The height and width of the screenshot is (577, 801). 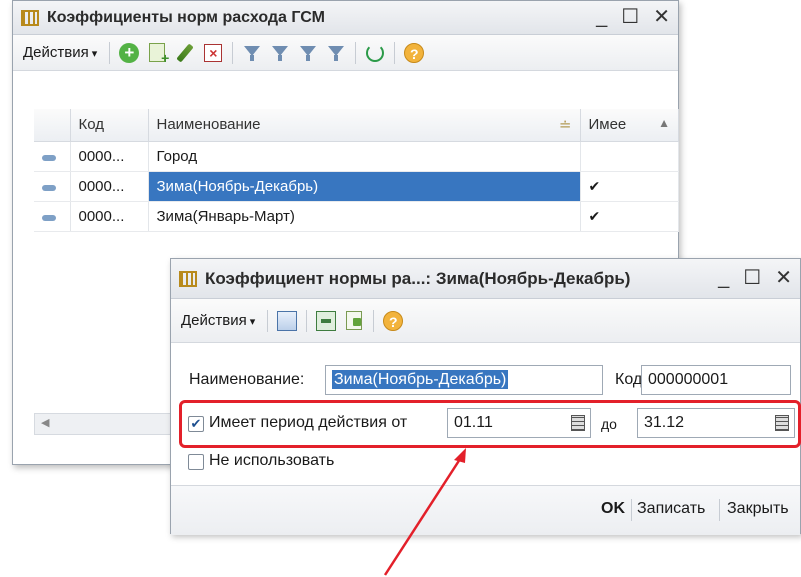 I want to click on filter-set-button, so click(x=252, y=53).